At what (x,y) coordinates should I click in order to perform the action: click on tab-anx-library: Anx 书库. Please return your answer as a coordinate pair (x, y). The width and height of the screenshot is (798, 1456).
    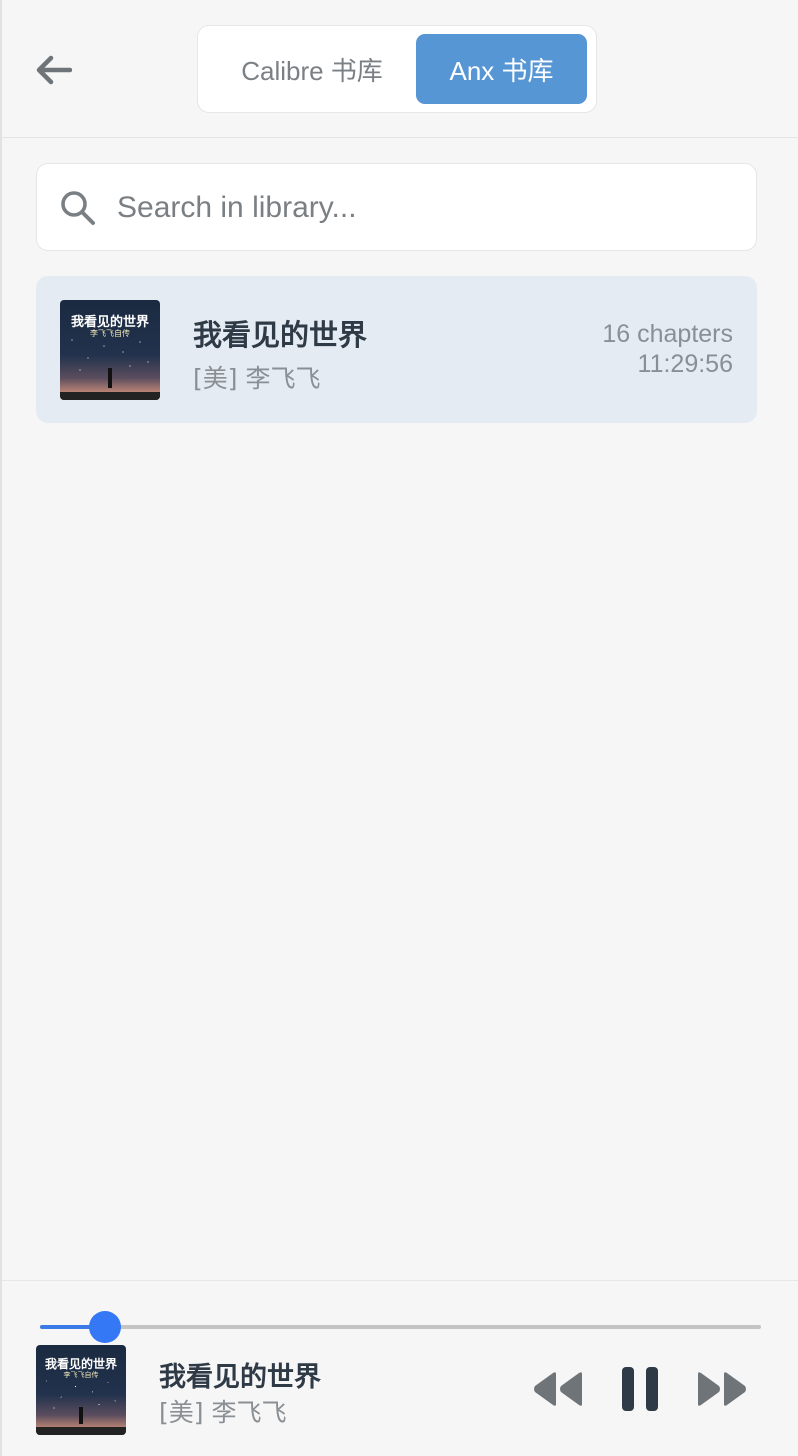
    Looking at the image, I should click on (501, 69).